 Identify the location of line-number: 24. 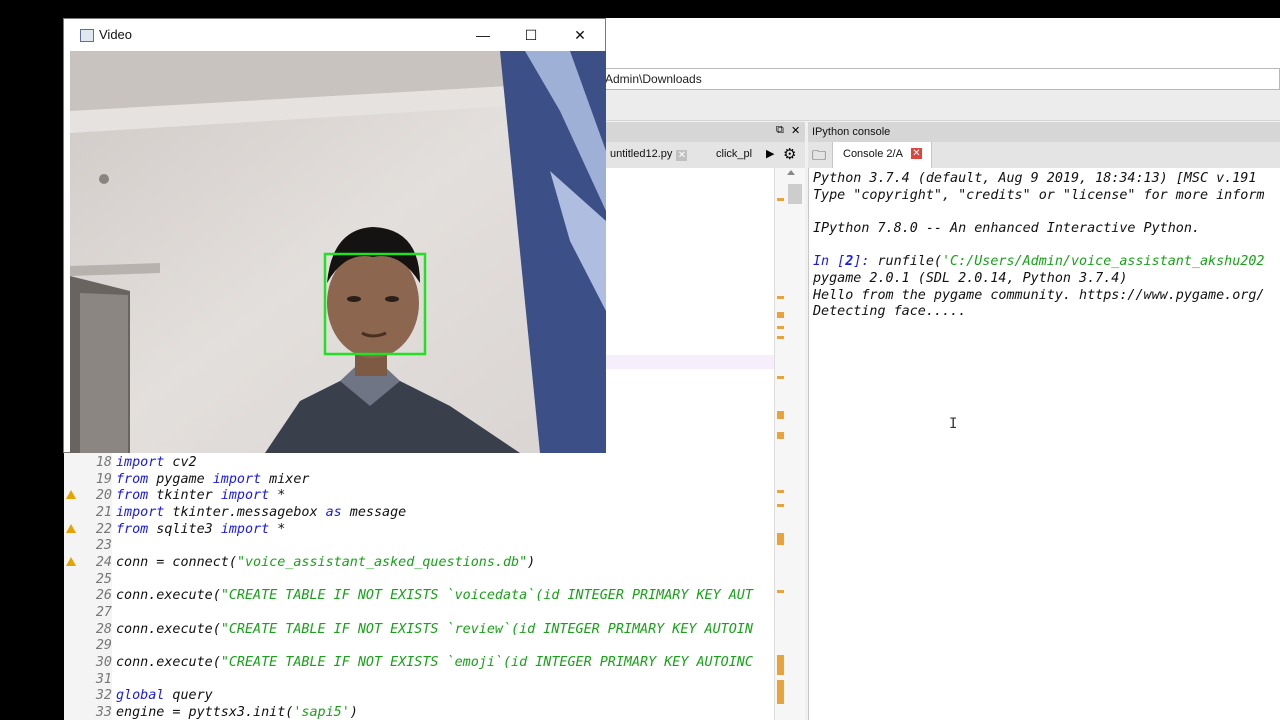
(103, 562).